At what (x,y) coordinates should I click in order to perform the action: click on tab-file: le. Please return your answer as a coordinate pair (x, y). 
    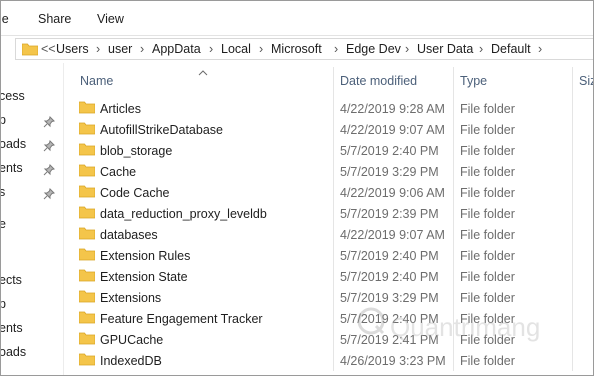
    Looking at the image, I should click on (5, 19).